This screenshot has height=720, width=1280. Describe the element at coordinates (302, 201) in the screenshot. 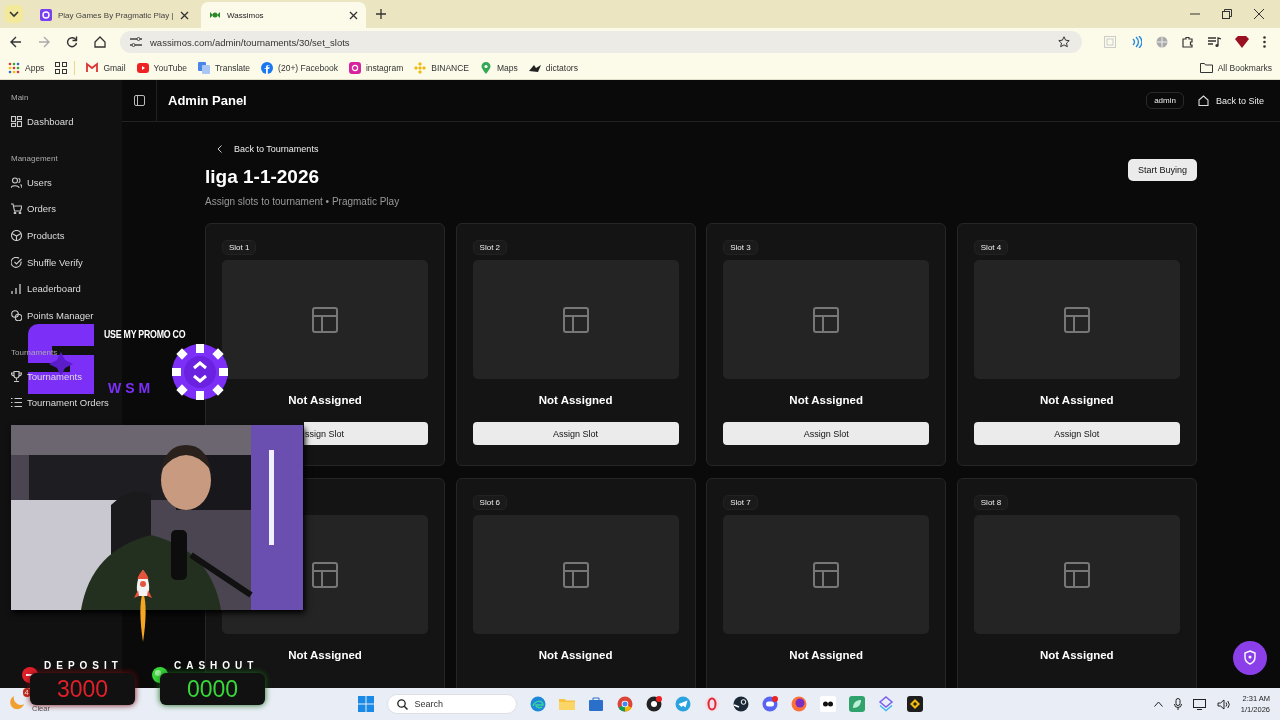

I see `page-subtitle: Assign slots to tournament • Pragmatic Play` at that location.